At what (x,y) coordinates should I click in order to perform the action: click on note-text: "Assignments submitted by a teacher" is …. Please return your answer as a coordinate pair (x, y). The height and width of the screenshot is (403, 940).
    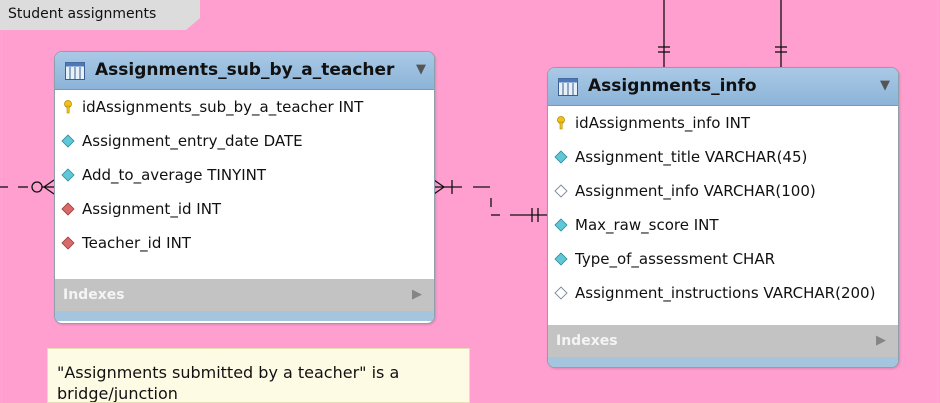
    Looking at the image, I should click on (228, 383).